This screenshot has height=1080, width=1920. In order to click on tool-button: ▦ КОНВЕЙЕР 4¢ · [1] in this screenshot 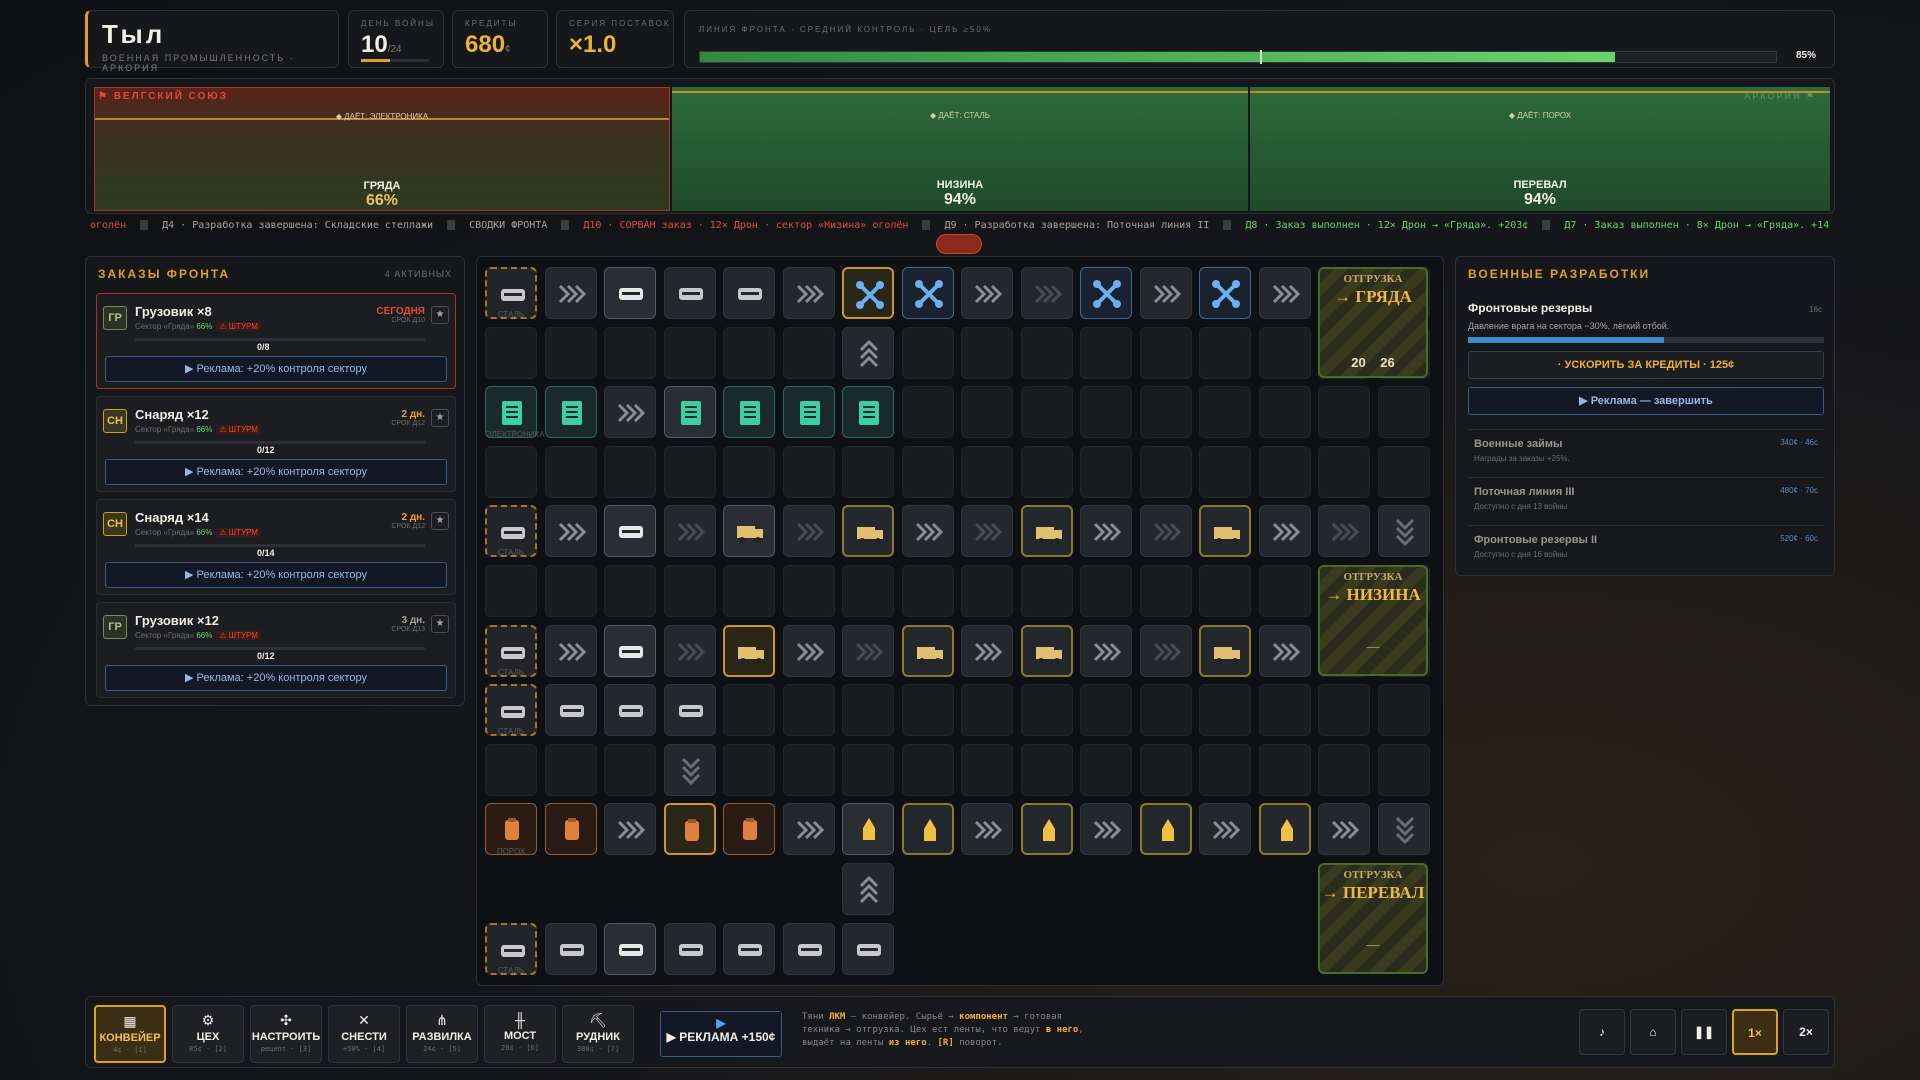, I will do `click(130, 1034)`.